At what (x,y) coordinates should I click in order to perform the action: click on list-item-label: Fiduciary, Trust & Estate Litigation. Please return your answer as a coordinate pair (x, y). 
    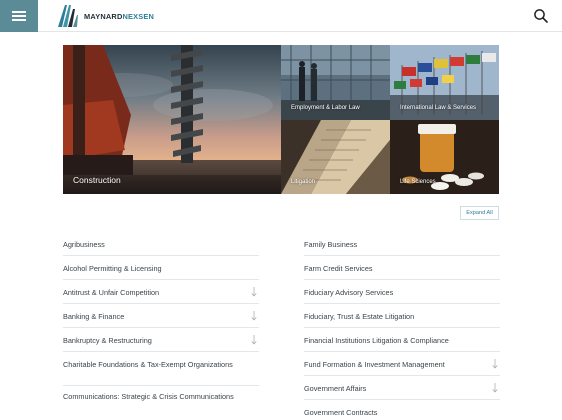
    Looking at the image, I should click on (359, 316).